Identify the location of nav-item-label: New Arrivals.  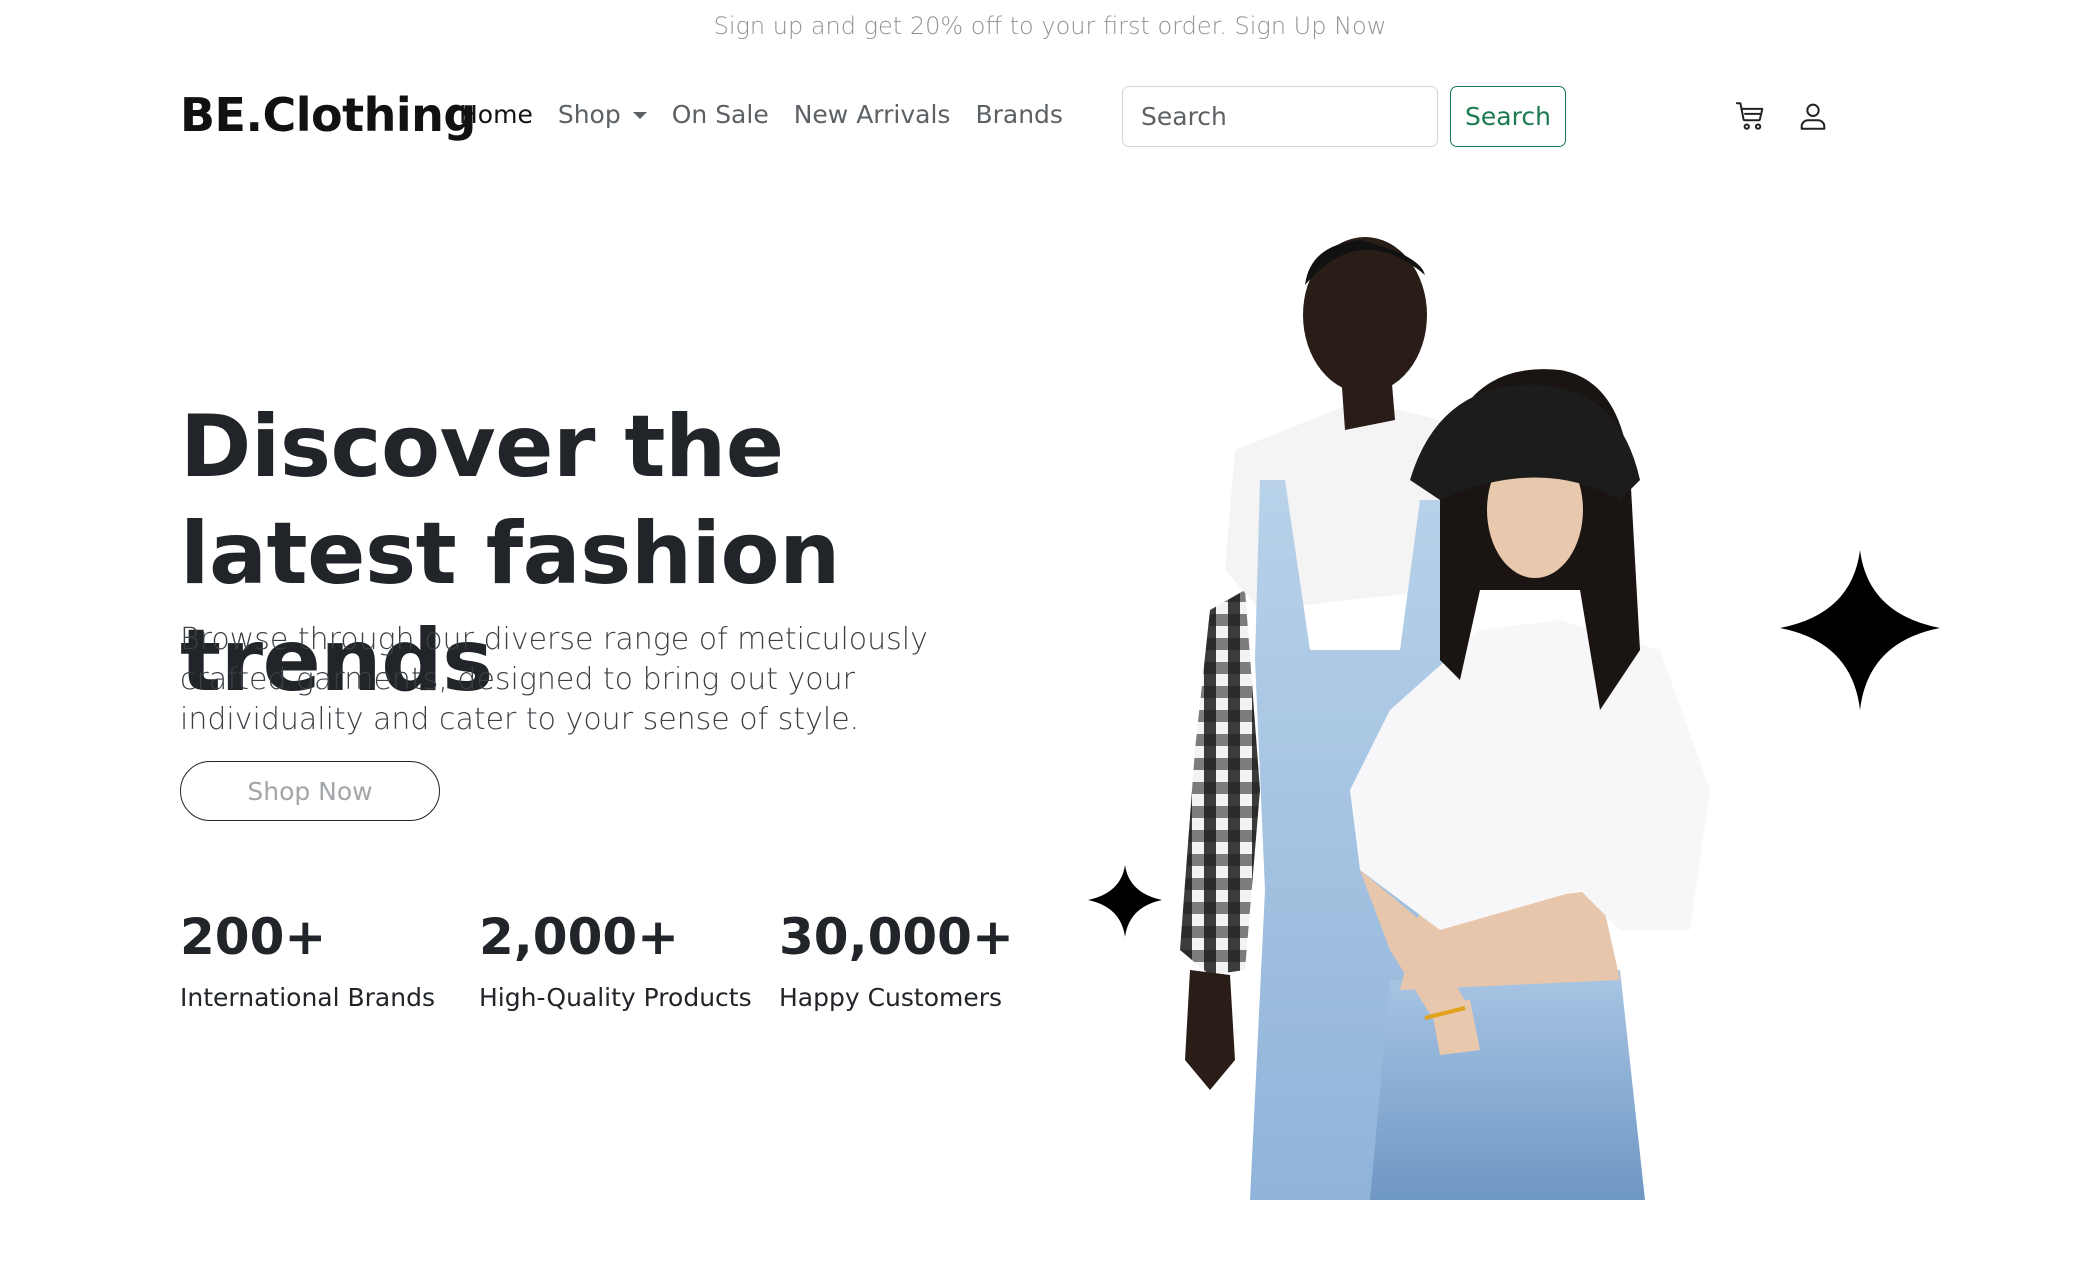
(872, 114).